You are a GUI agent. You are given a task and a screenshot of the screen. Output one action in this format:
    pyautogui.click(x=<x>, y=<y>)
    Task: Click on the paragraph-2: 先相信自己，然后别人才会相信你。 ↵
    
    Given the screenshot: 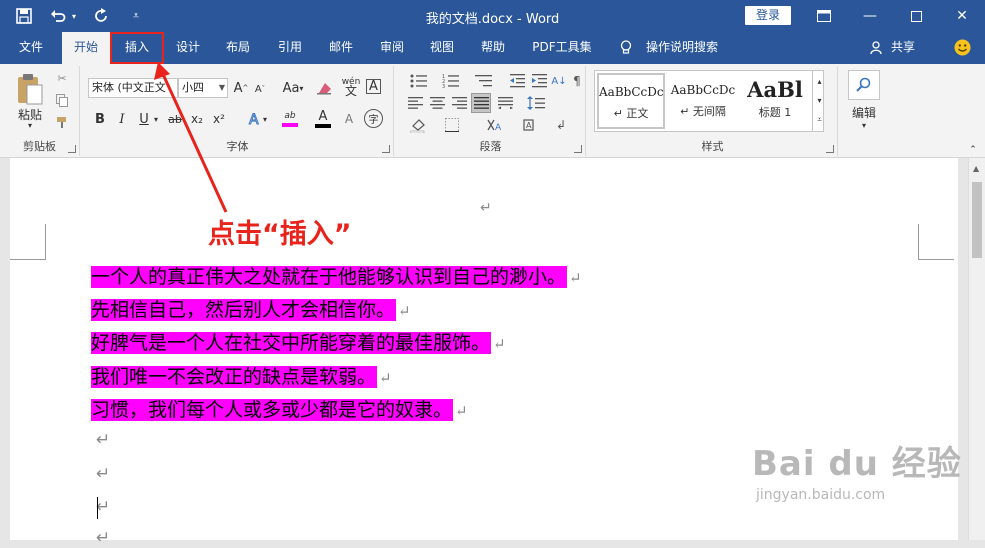 What is the action you would take?
    pyautogui.click(x=251, y=310)
    